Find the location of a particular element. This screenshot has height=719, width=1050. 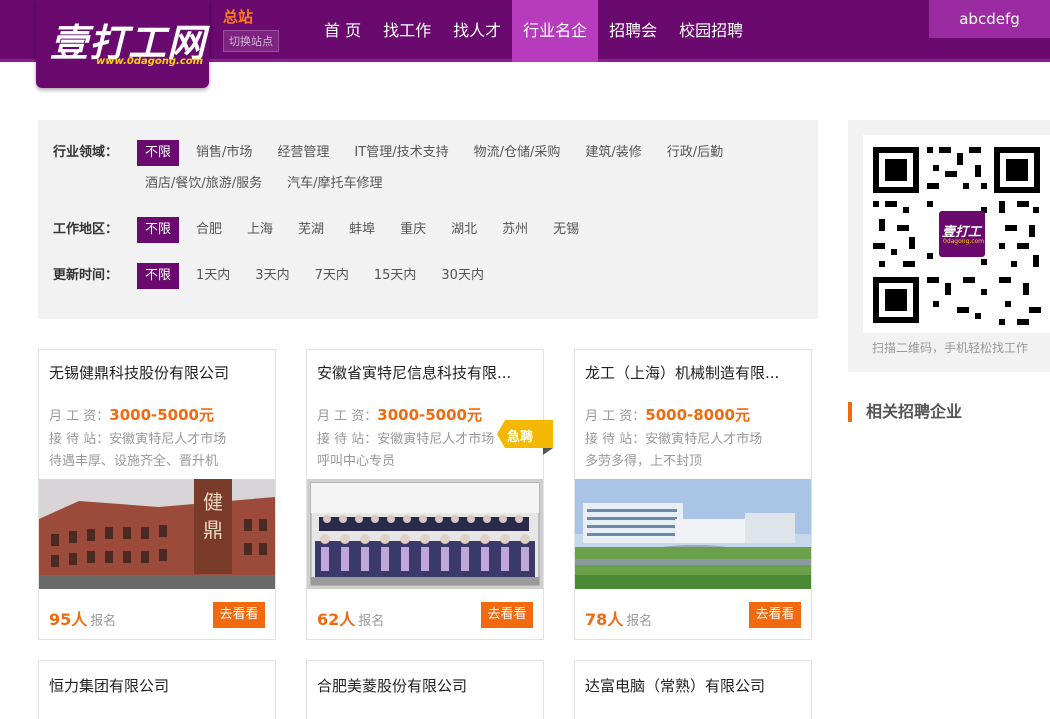

job-description: 多劳多得，上不封顶 is located at coordinates (644, 461).